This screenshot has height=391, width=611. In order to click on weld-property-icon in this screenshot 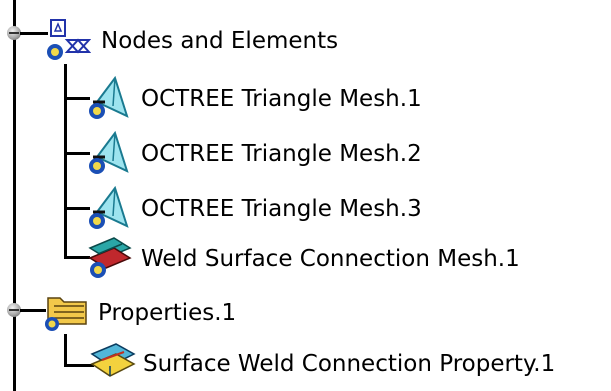, I will do `click(113, 362)`.